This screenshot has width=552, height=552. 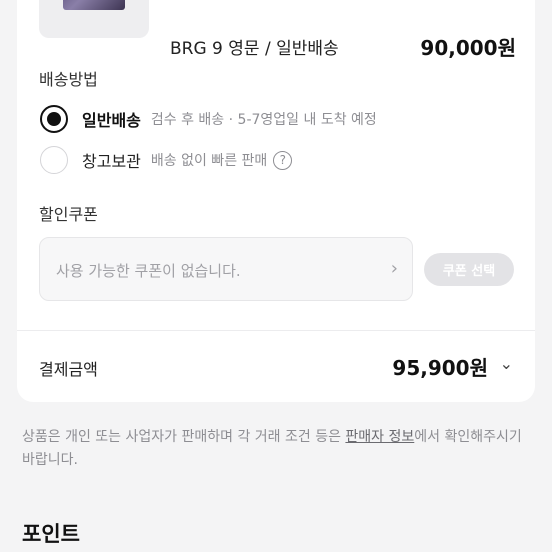 What do you see at coordinates (506, 363) in the screenshot?
I see `chevron-down-icon: ⌄` at bounding box center [506, 363].